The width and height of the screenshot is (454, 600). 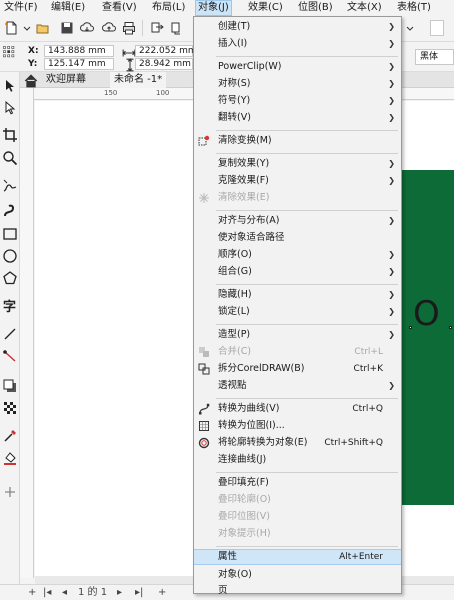 I want to click on pick-tool-icon, so click(x=10, y=86).